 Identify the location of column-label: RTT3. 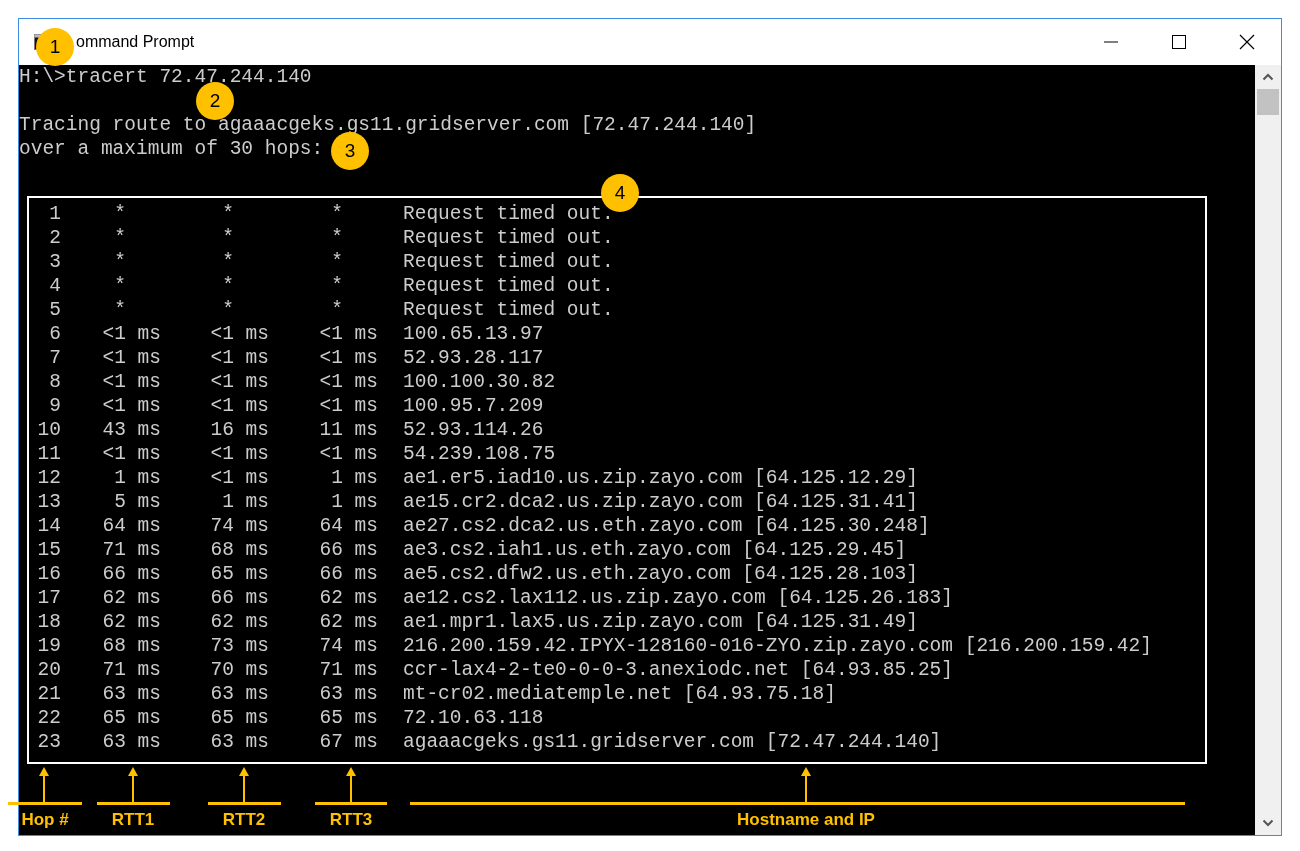
(351, 820).